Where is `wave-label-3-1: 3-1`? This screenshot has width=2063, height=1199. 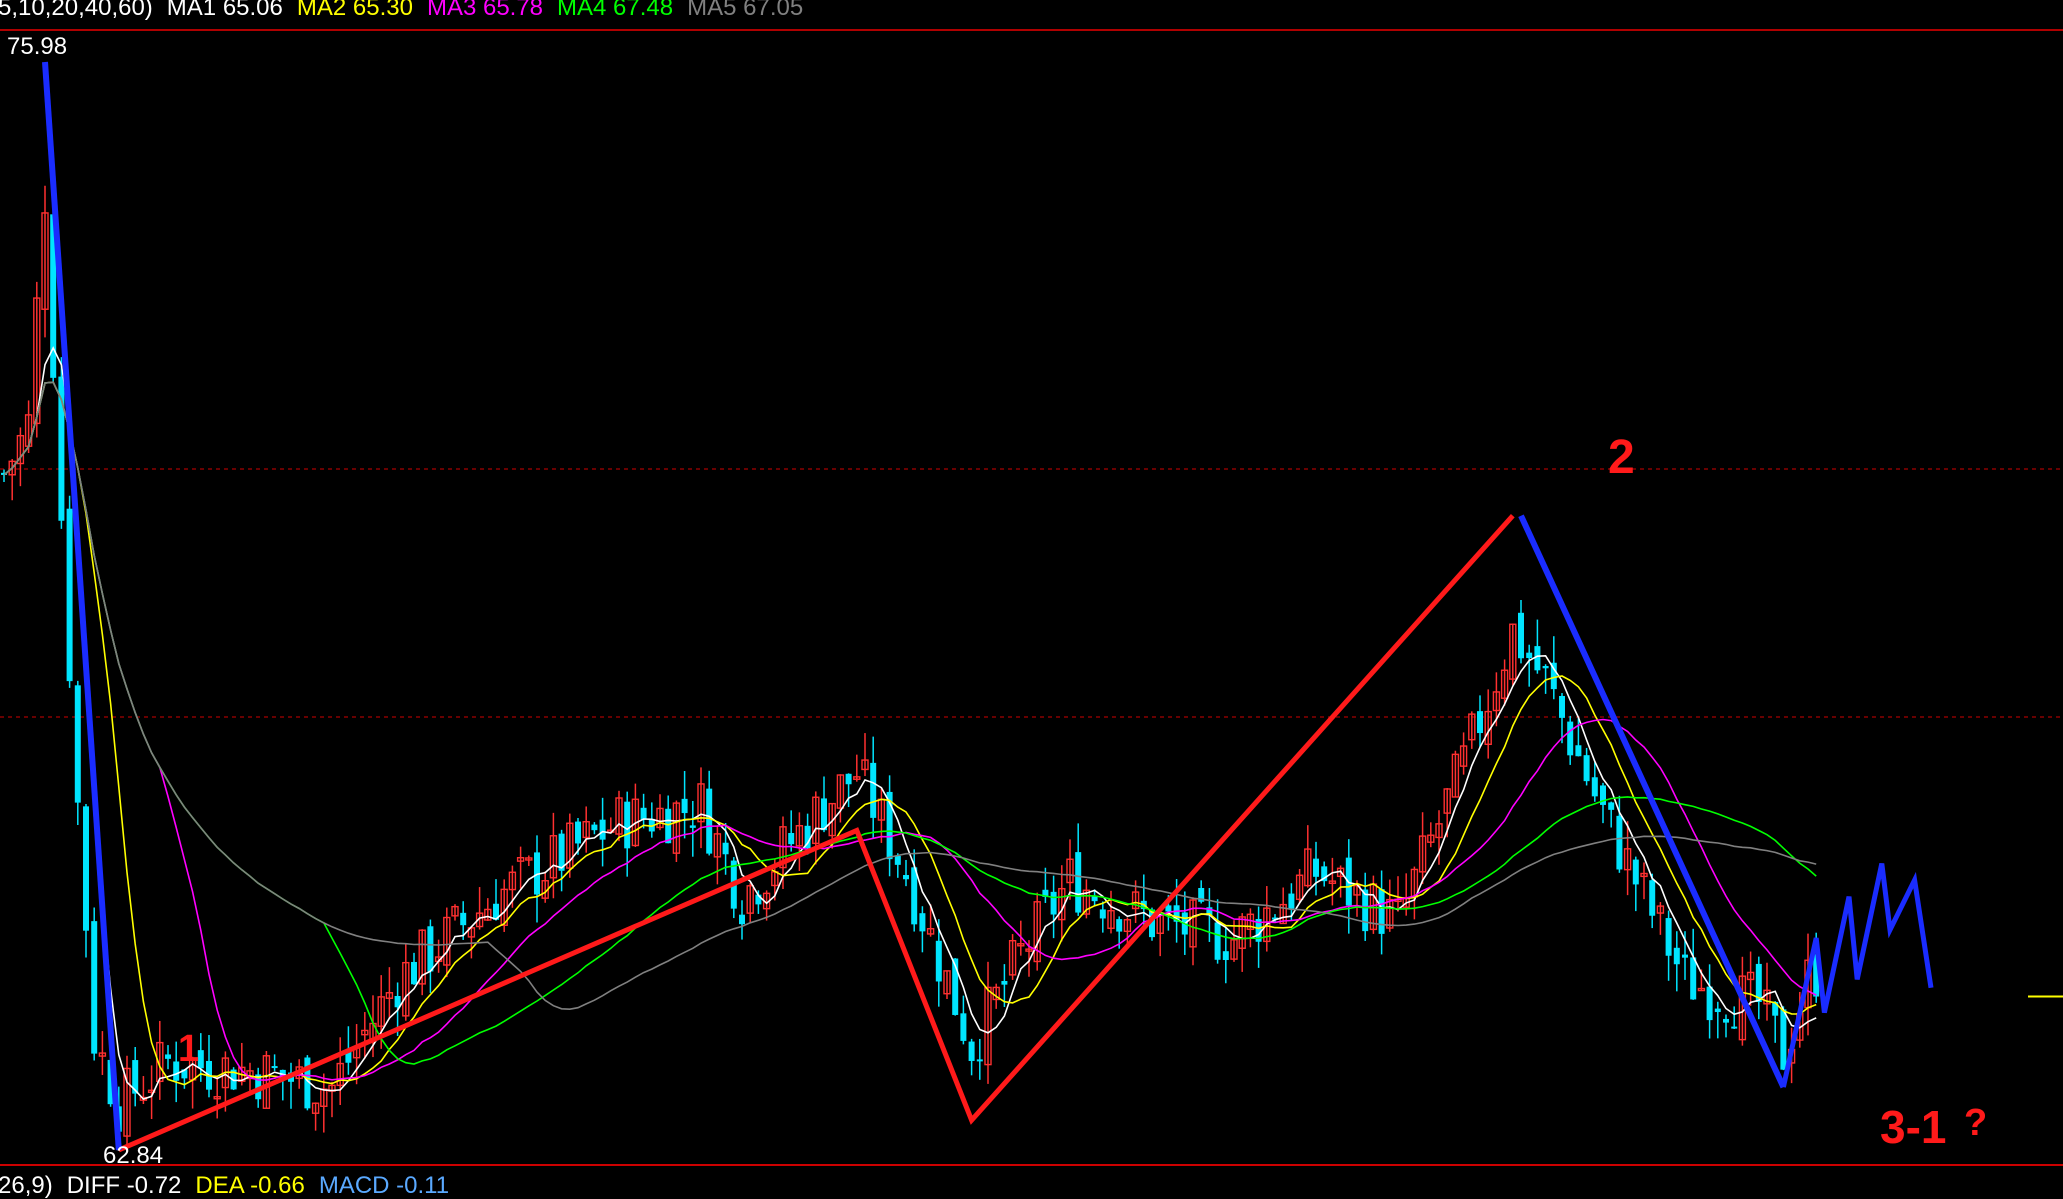 wave-label-3-1: 3-1 is located at coordinates (1913, 1127).